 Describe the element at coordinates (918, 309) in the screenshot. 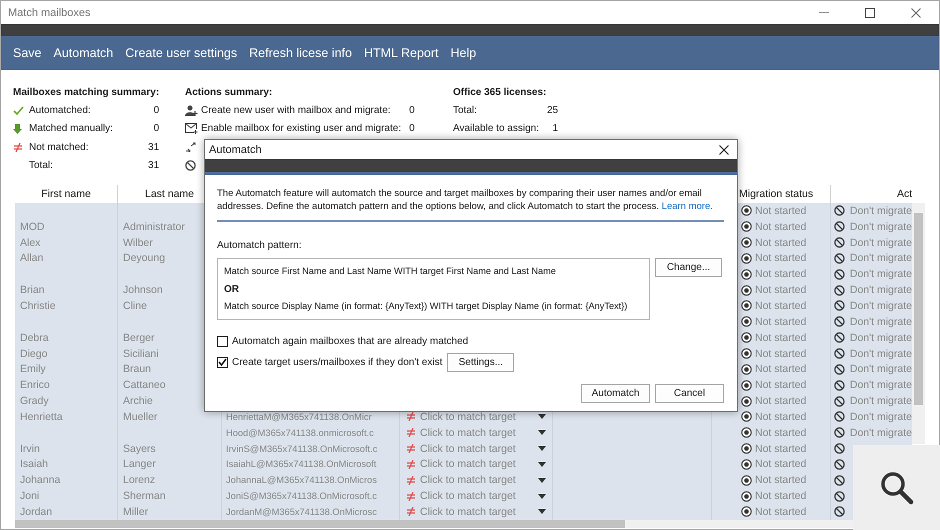

I see `scrollbar-thumb` at that location.